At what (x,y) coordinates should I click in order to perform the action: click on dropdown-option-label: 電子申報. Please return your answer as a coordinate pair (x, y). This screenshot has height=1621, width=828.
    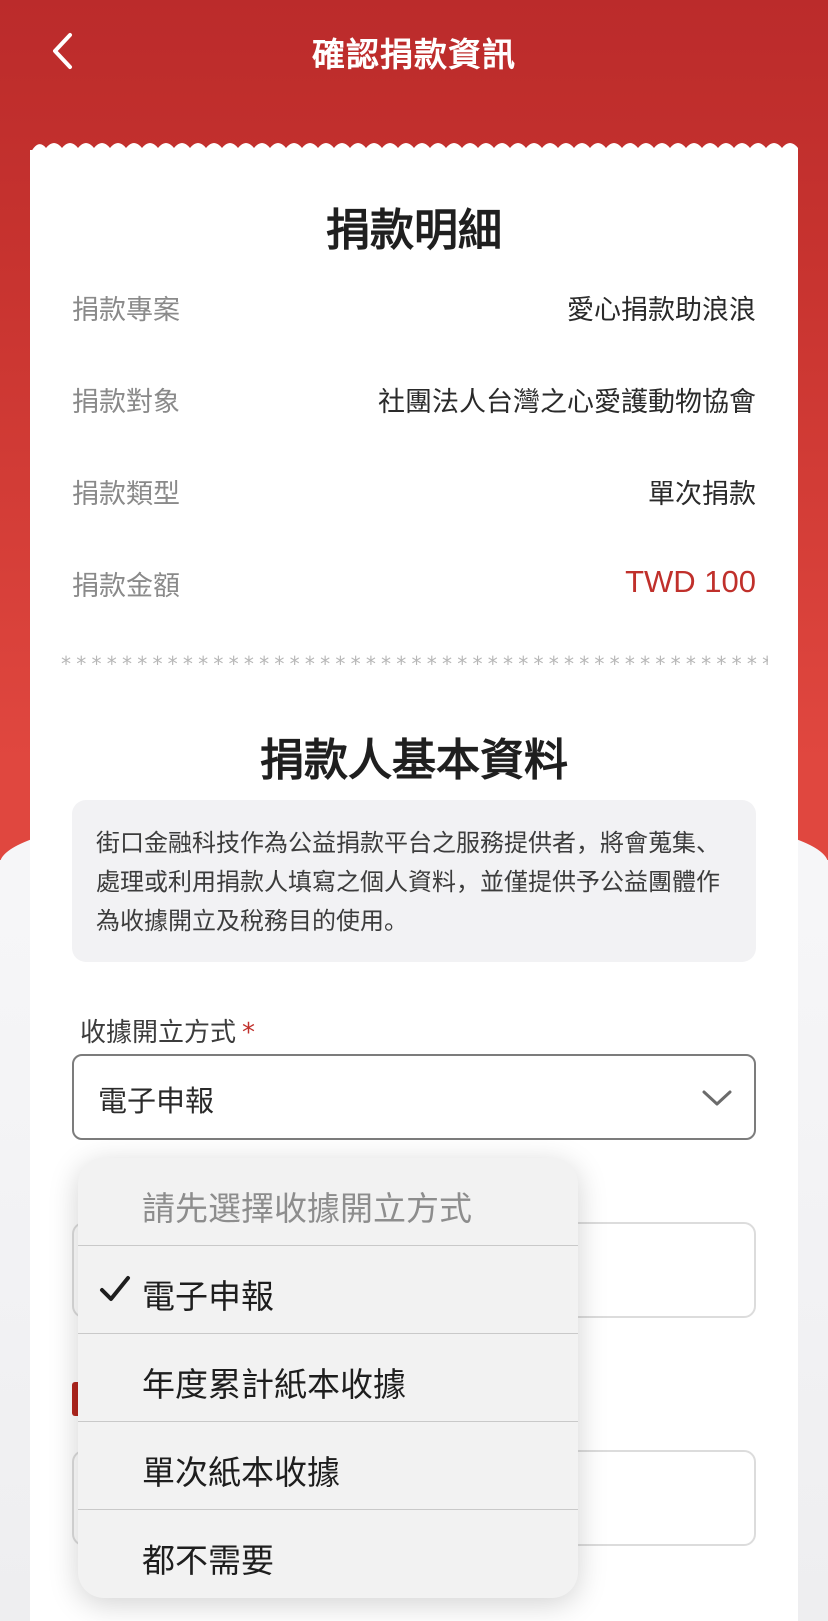
    Looking at the image, I should click on (208, 1296).